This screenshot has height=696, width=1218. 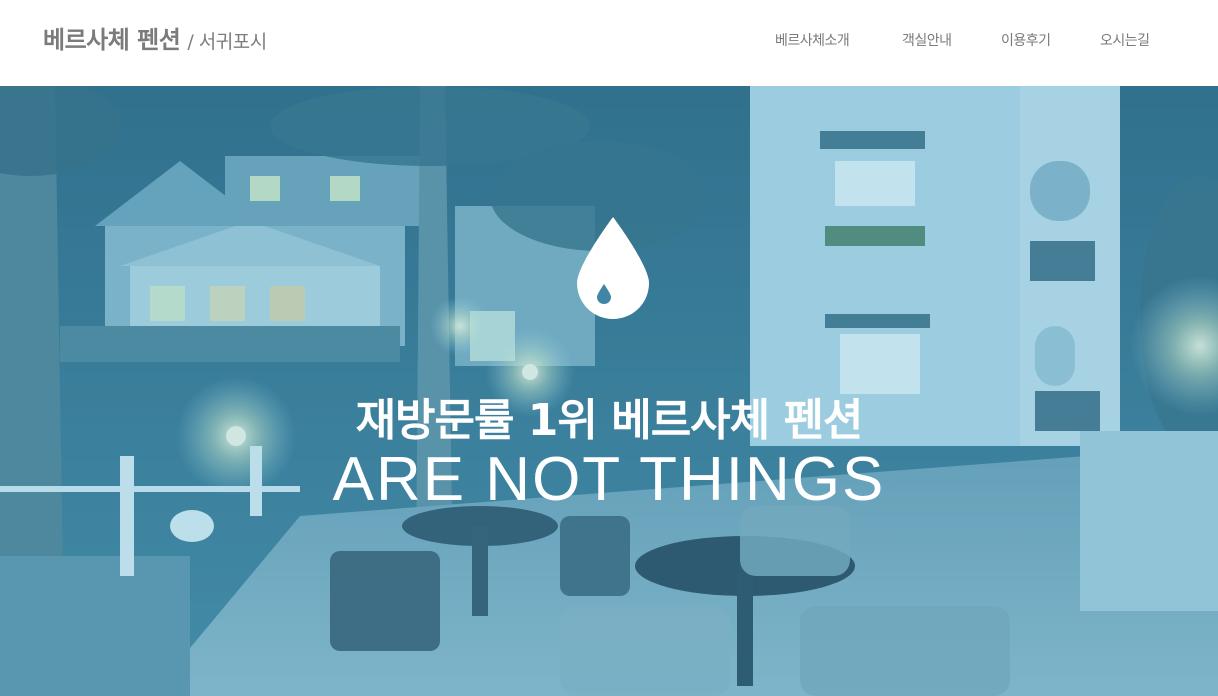 I want to click on nav-item-about: 베르사체소개, so click(x=812, y=40).